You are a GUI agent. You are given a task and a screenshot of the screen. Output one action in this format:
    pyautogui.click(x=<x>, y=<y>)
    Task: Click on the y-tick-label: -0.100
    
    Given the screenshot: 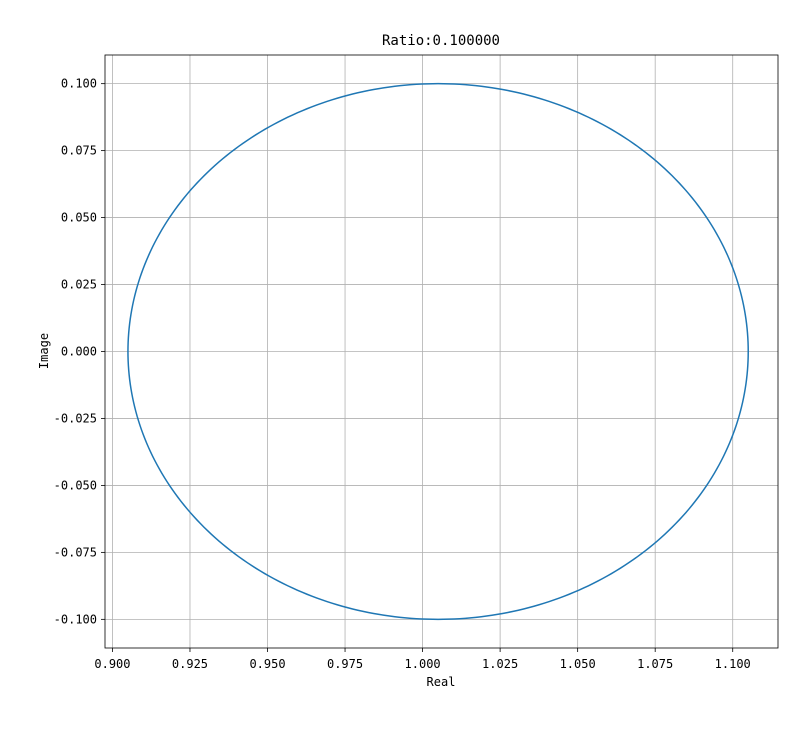 What is the action you would take?
    pyautogui.click(x=75, y=619)
    